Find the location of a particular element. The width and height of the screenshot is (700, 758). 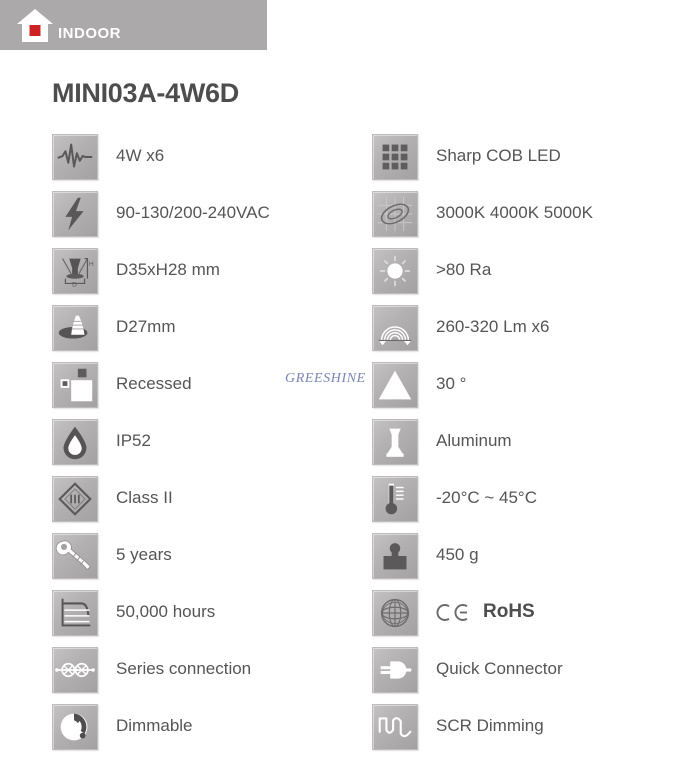

spec-row: 450 g is located at coordinates (522, 555).